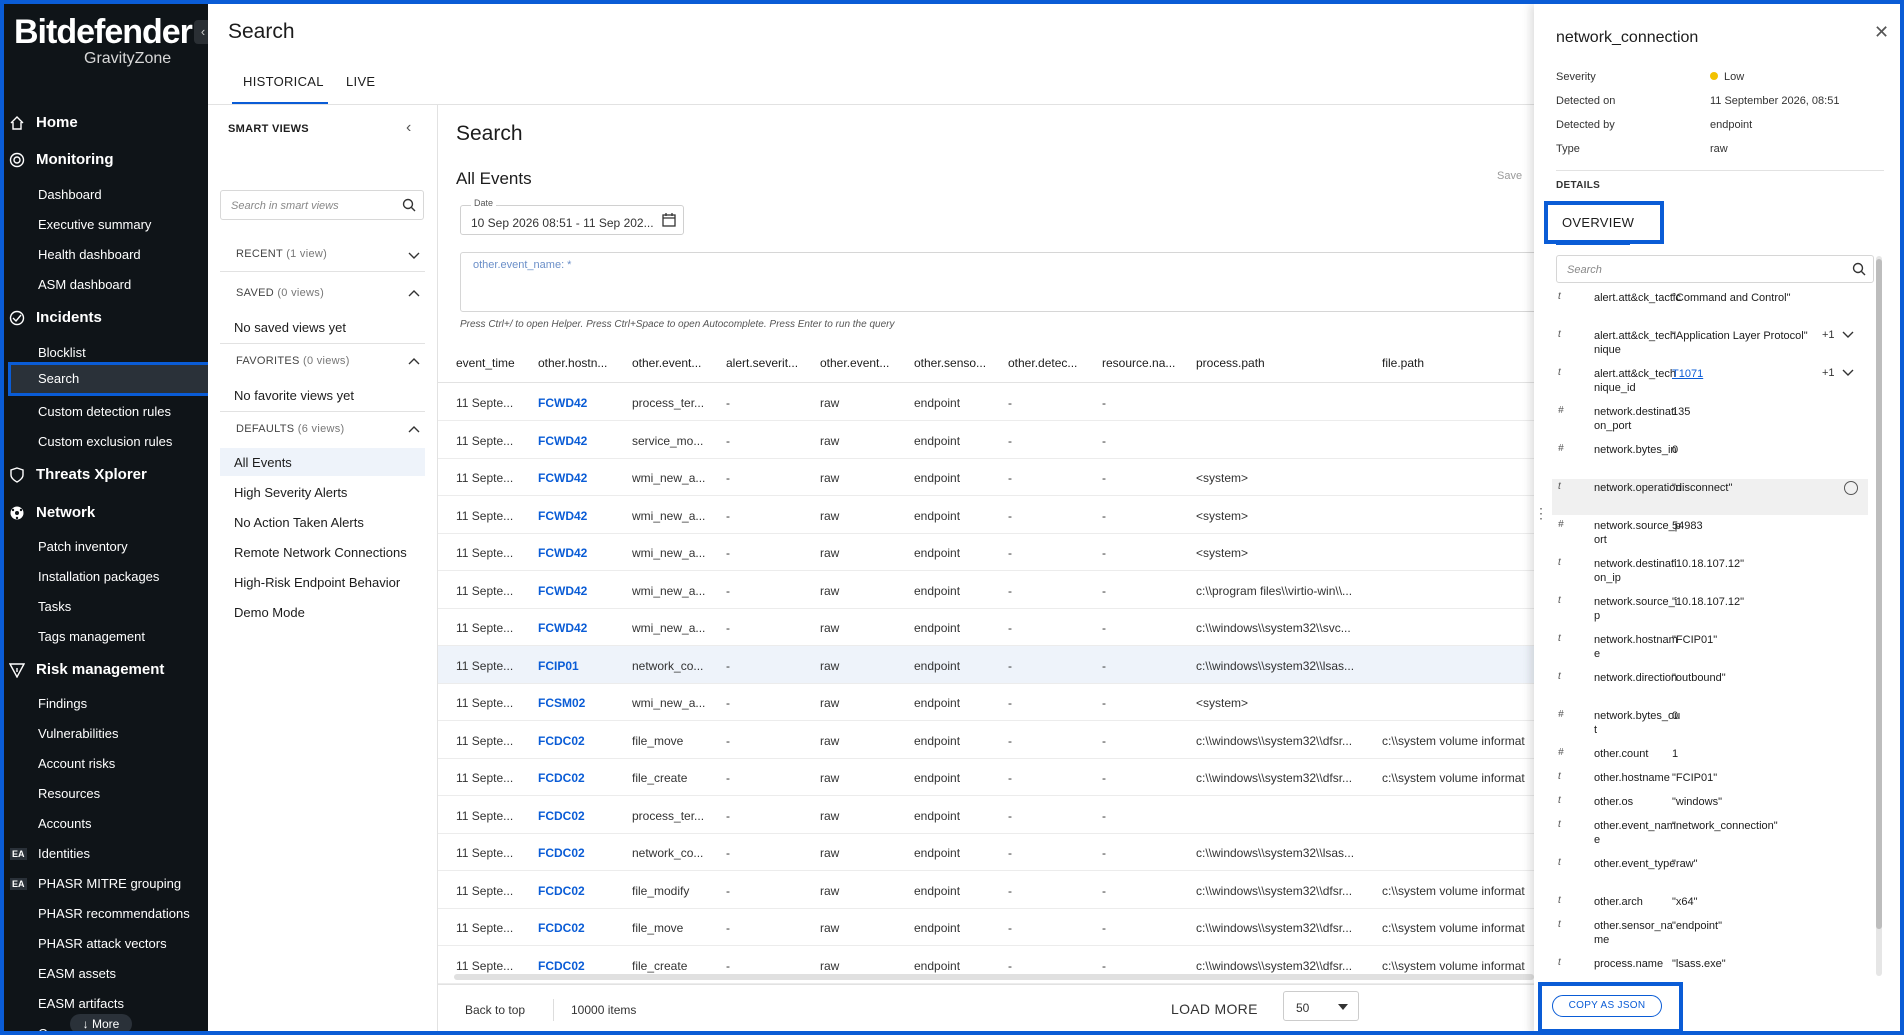  I want to click on smart-view-high-severity-alerts: High Severity Alerts, so click(290, 492).